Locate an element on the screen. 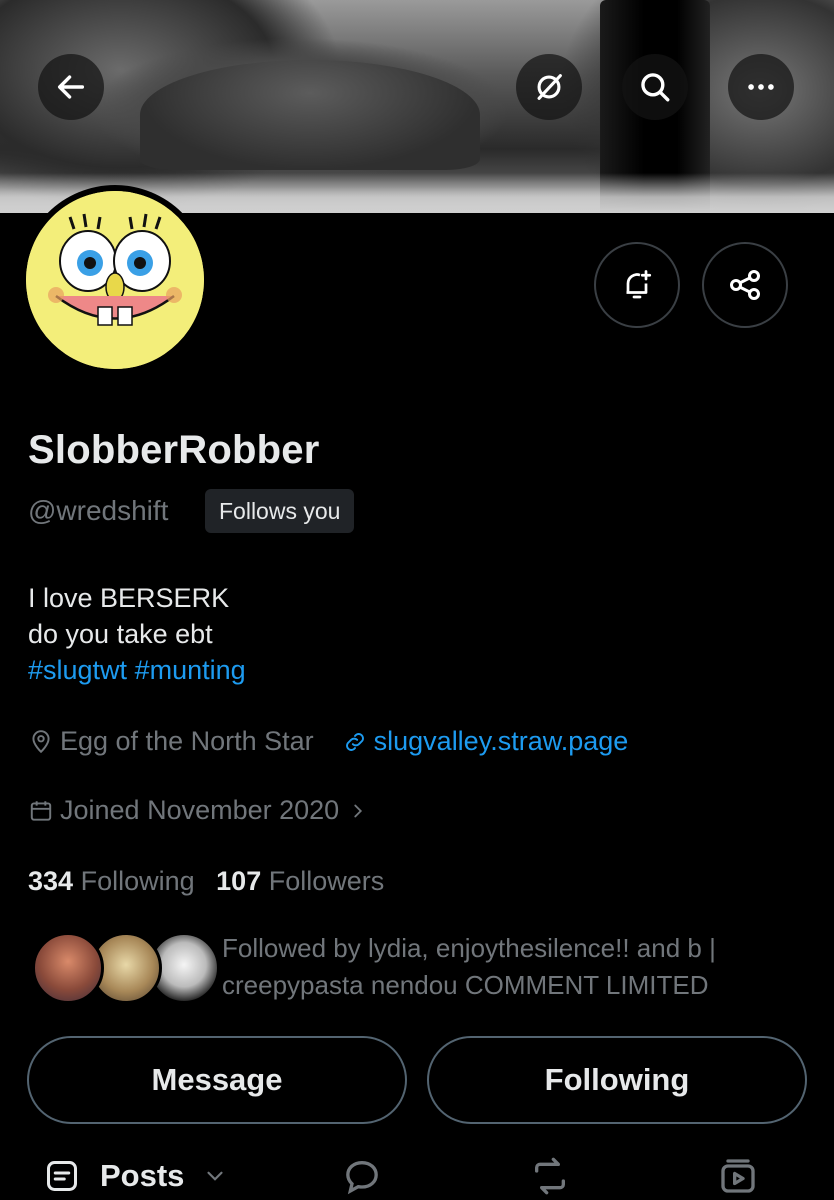 This screenshot has width=834, height=1200. follower-avatar is located at coordinates (68, 968).